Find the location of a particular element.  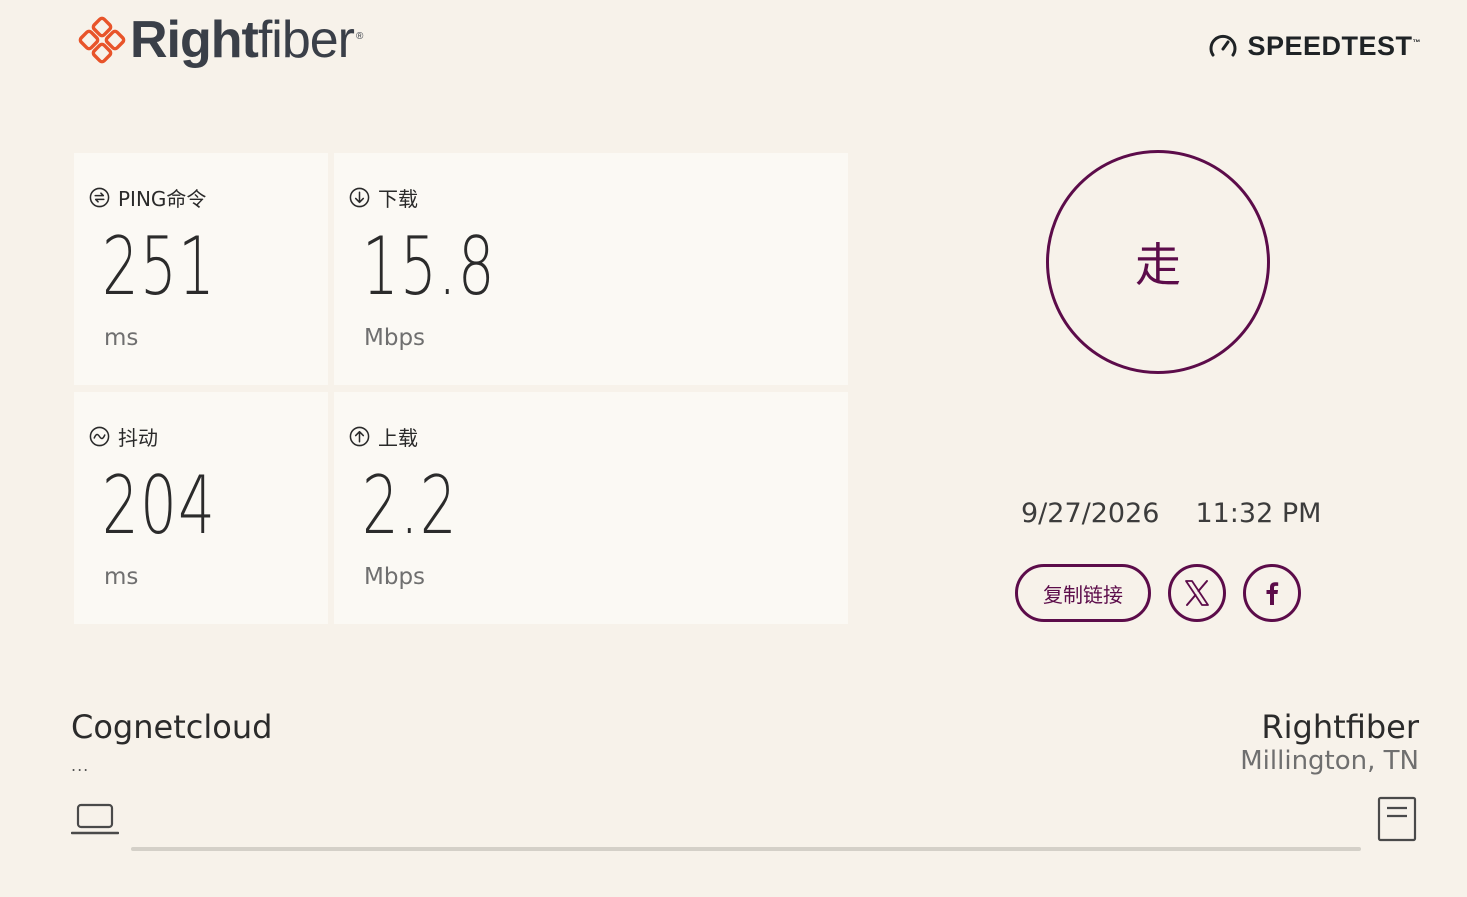

jitter-card: 抖动 204 ms is located at coordinates (201, 508).